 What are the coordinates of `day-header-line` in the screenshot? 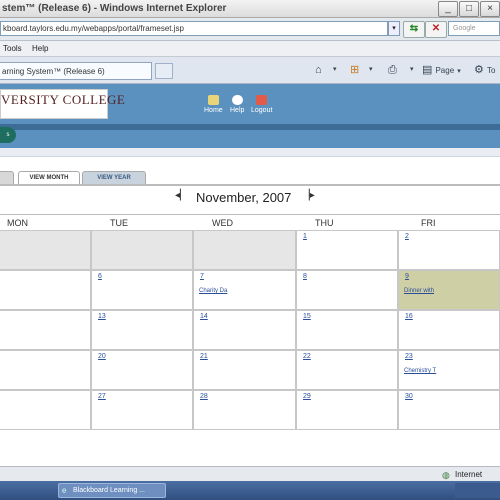 It's located at (250, 214).